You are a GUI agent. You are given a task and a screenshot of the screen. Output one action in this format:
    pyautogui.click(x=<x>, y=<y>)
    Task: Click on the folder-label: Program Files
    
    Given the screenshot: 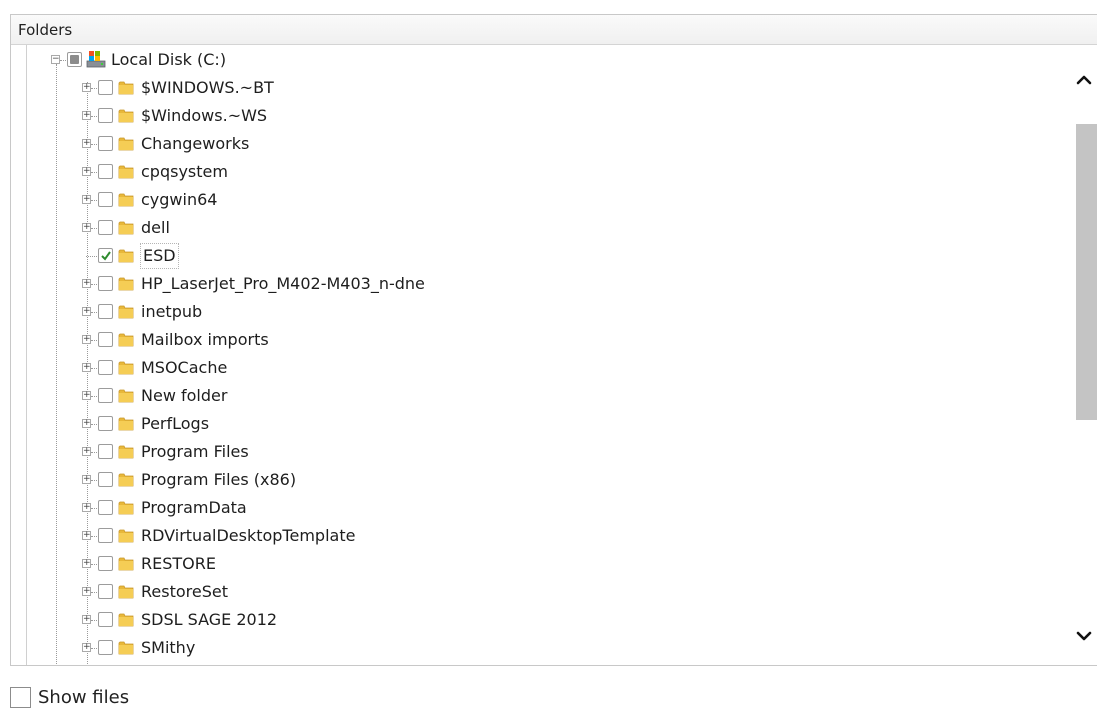 What is the action you would take?
    pyautogui.click(x=195, y=452)
    